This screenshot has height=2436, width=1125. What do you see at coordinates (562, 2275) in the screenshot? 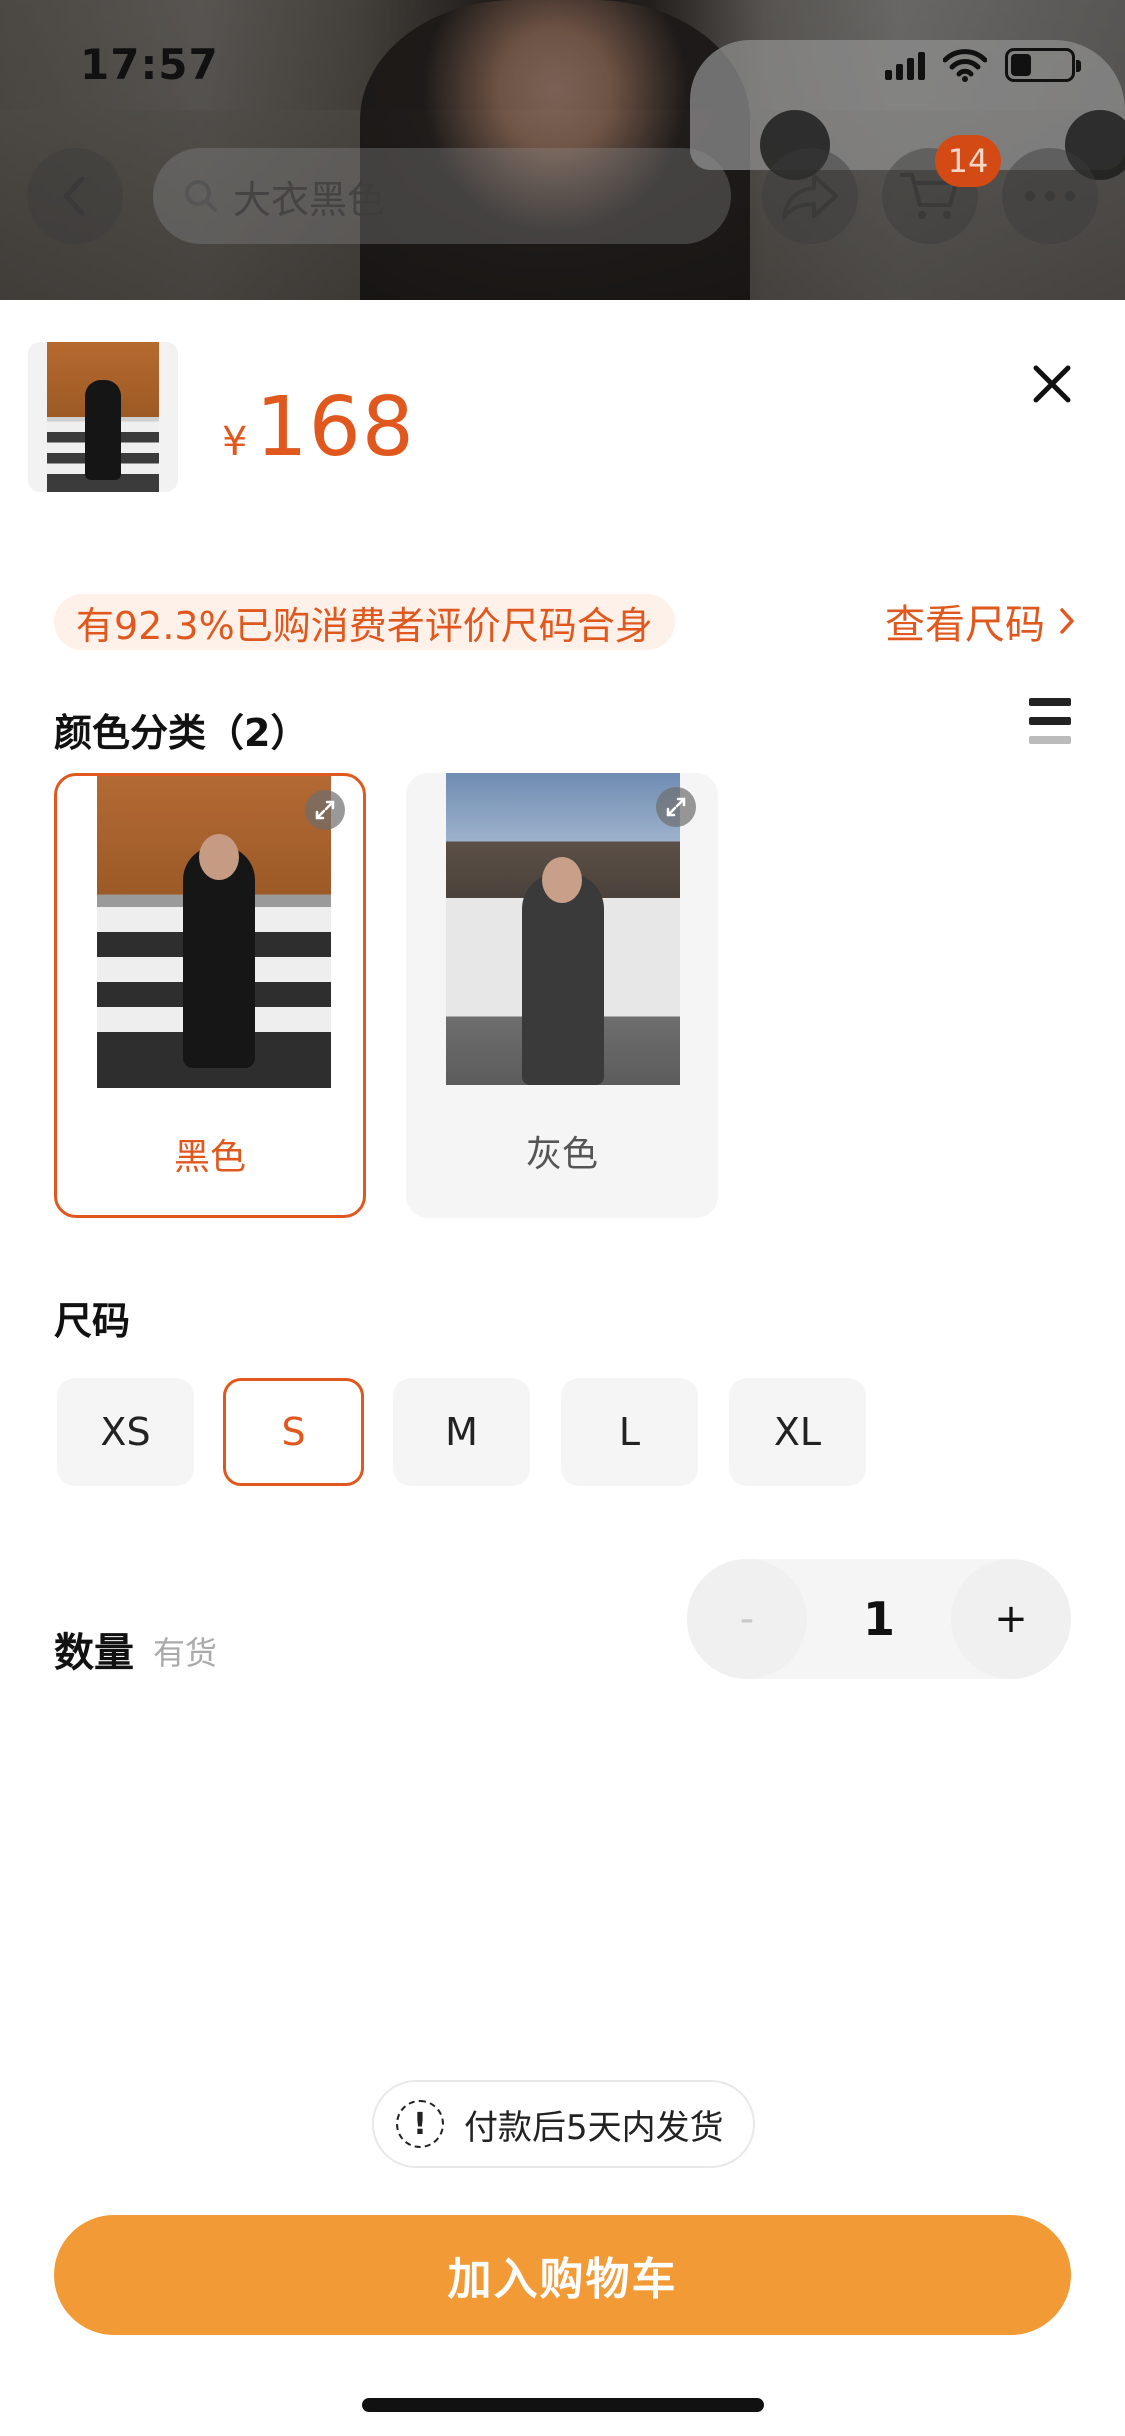
I see `add-to-cart-button: 加入购物车` at bounding box center [562, 2275].